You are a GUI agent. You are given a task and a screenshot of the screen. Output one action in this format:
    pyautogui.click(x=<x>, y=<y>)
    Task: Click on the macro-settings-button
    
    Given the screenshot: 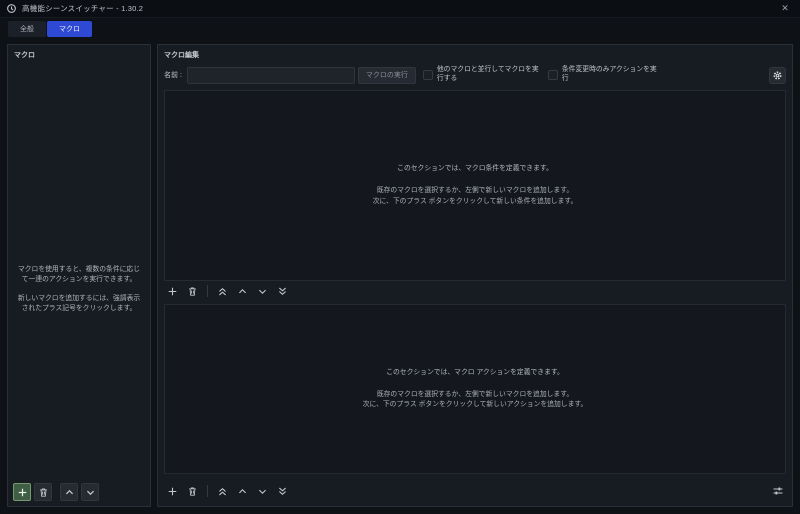 What is the action you would take?
    pyautogui.click(x=777, y=75)
    